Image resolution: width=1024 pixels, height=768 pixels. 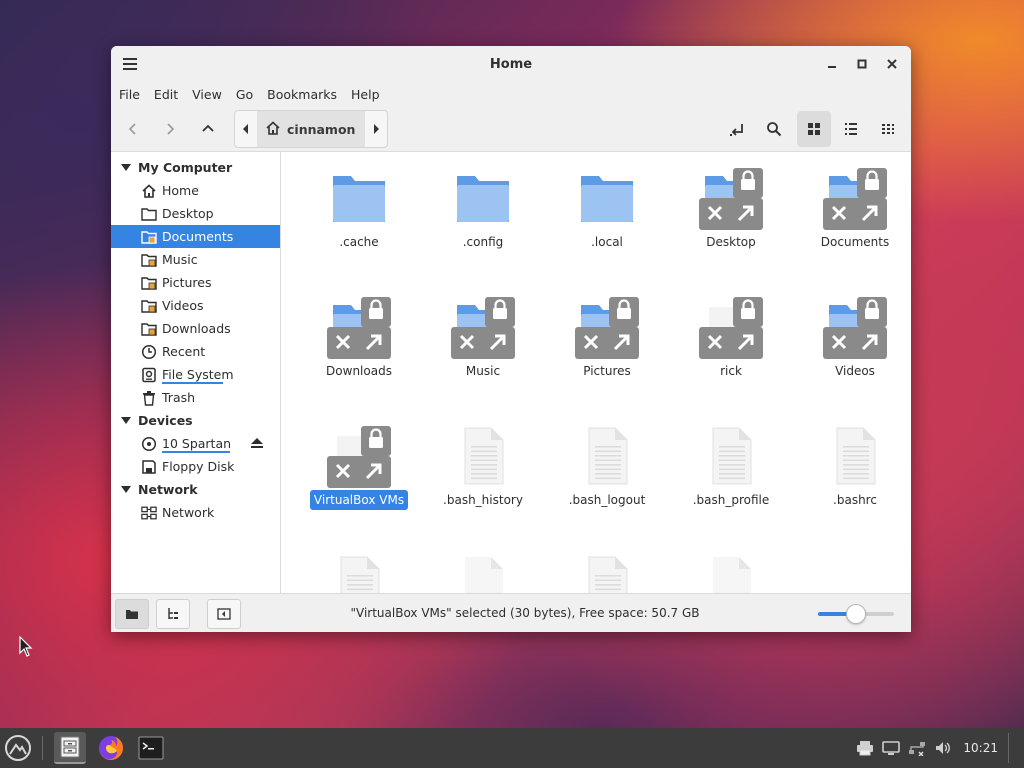 I want to click on breadcrumb-left-arrow-icon, so click(x=246, y=129).